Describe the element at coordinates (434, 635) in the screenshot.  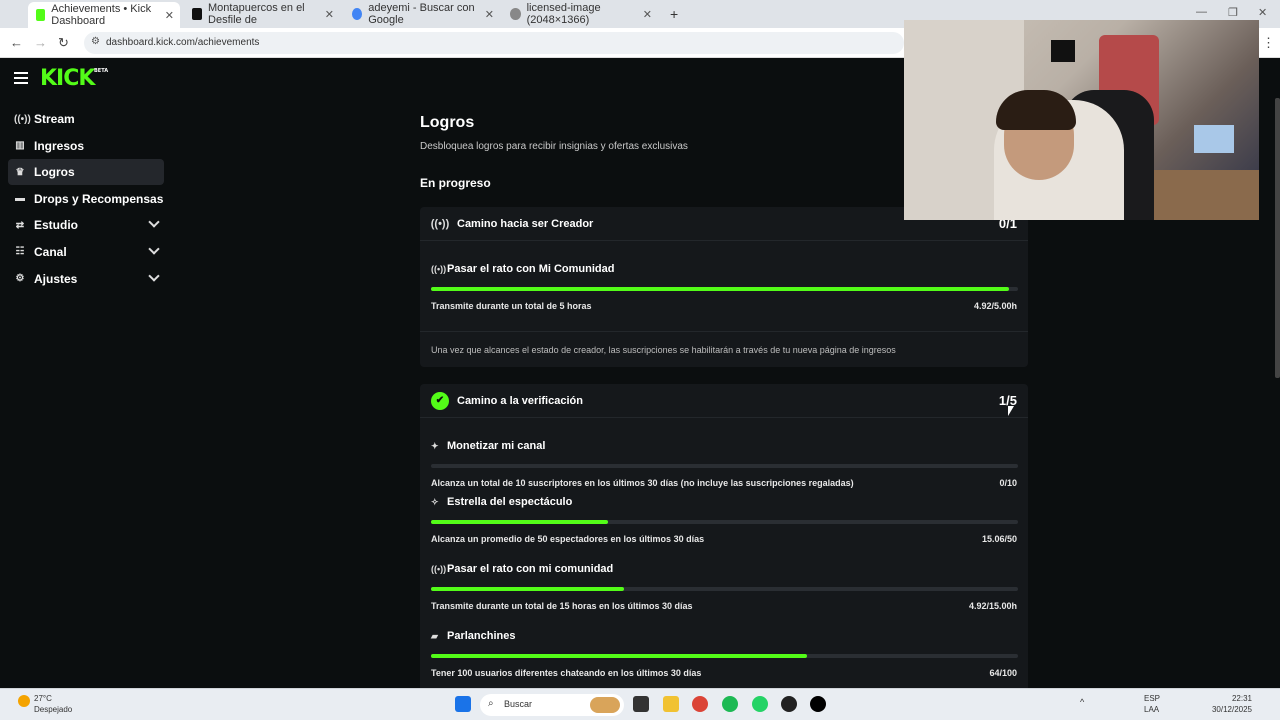
I see `chat-icon: ▰` at that location.